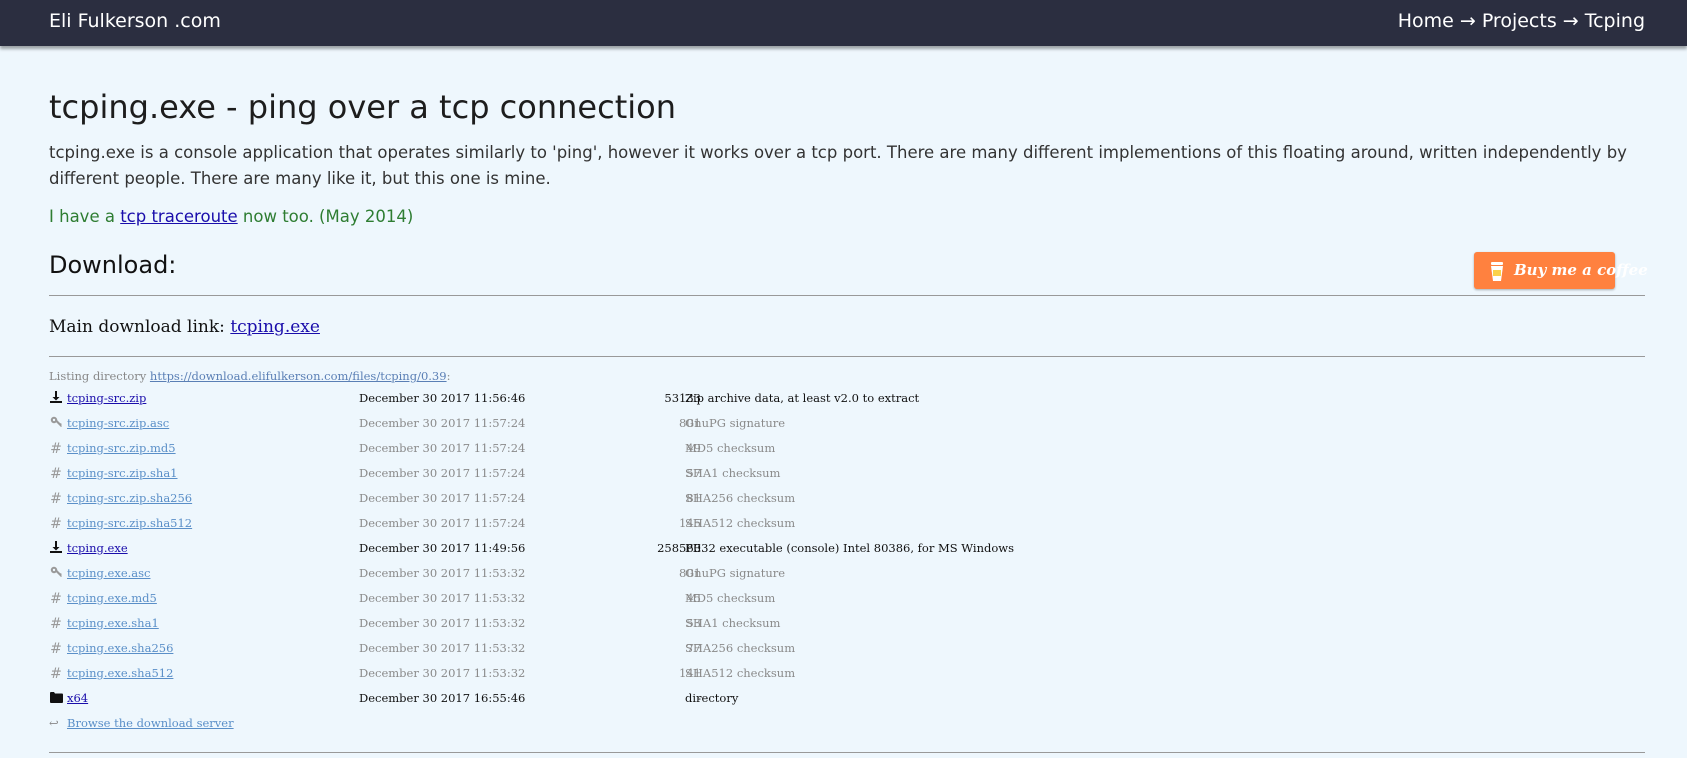 The image size is (1687, 758). What do you see at coordinates (99, 376) in the screenshot?
I see `listing-prefix: Listing directory` at bounding box center [99, 376].